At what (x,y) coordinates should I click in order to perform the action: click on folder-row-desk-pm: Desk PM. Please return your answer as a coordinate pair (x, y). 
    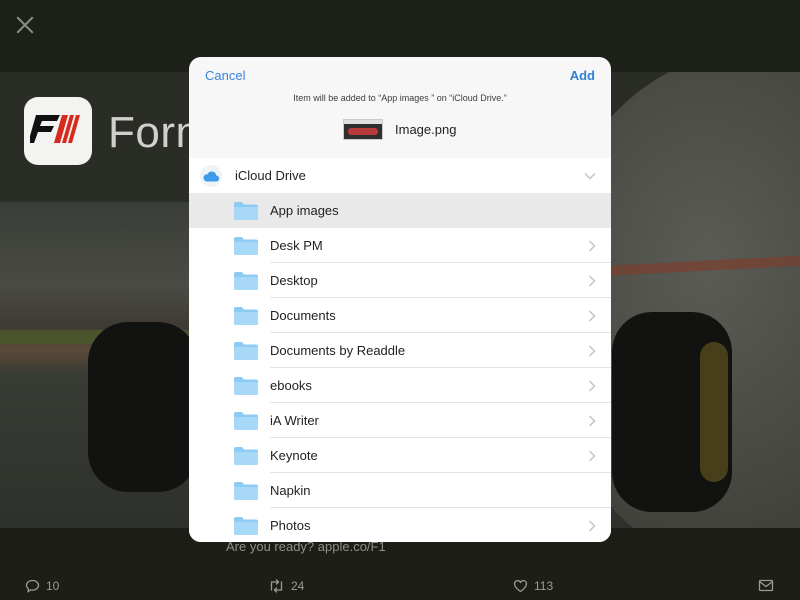
    Looking at the image, I should click on (400, 245).